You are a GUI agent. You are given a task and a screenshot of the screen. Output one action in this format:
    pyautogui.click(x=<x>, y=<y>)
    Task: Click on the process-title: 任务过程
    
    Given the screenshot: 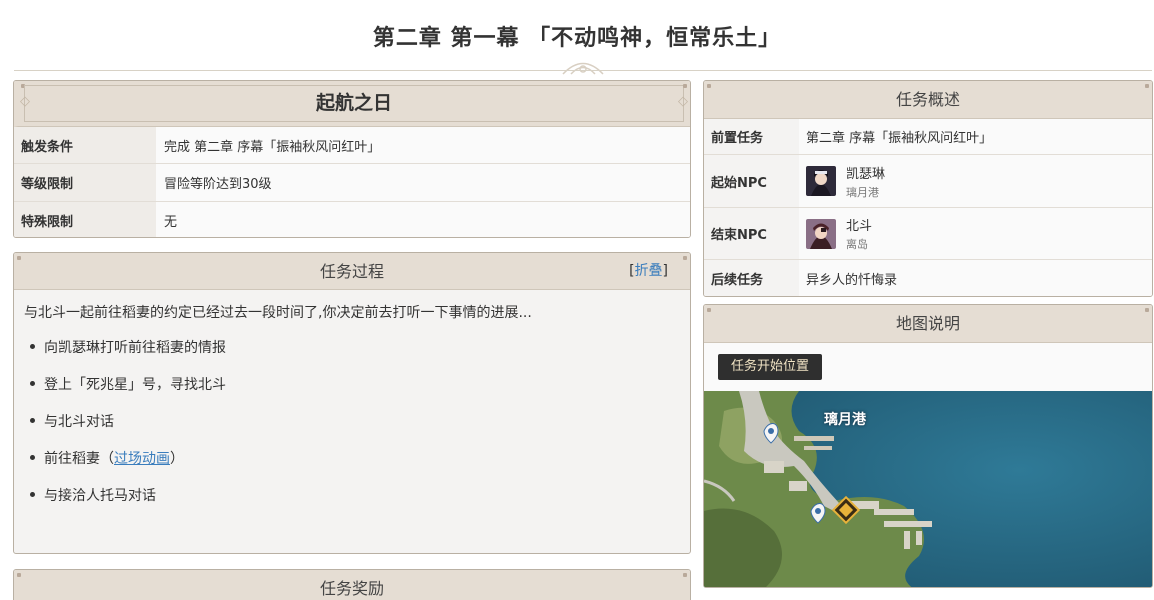 What is the action you would take?
    pyautogui.click(x=351, y=271)
    